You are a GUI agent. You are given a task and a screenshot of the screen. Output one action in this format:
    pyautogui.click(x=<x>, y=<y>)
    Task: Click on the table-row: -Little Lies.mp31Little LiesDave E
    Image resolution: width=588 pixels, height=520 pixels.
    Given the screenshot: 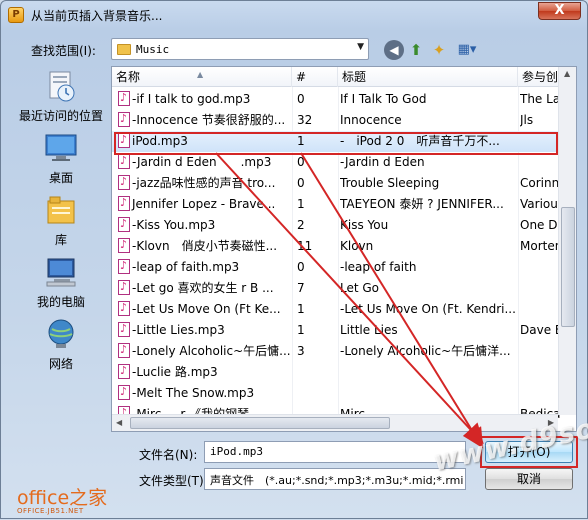 What is the action you would take?
    pyautogui.click(x=339, y=330)
    